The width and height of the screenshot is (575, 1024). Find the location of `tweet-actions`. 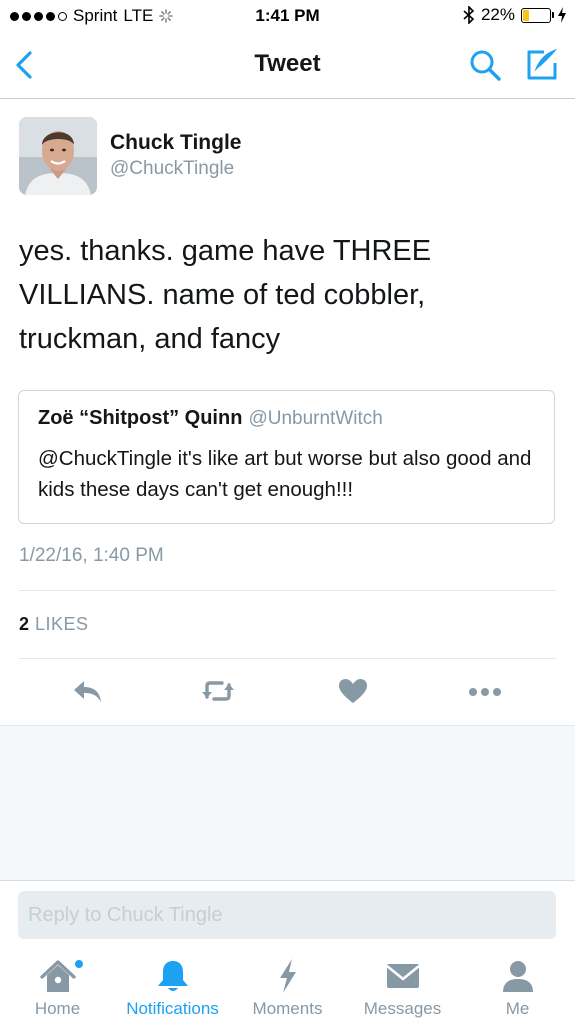

tweet-actions is located at coordinates (287, 691).